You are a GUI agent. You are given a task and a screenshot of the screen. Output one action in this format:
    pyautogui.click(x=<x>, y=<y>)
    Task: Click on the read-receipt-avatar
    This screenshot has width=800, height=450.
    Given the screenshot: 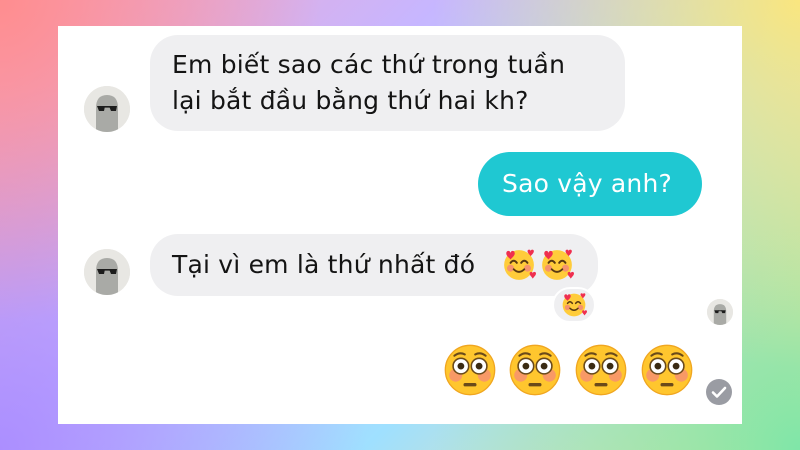 What is the action you would take?
    pyautogui.click(x=720, y=312)
    